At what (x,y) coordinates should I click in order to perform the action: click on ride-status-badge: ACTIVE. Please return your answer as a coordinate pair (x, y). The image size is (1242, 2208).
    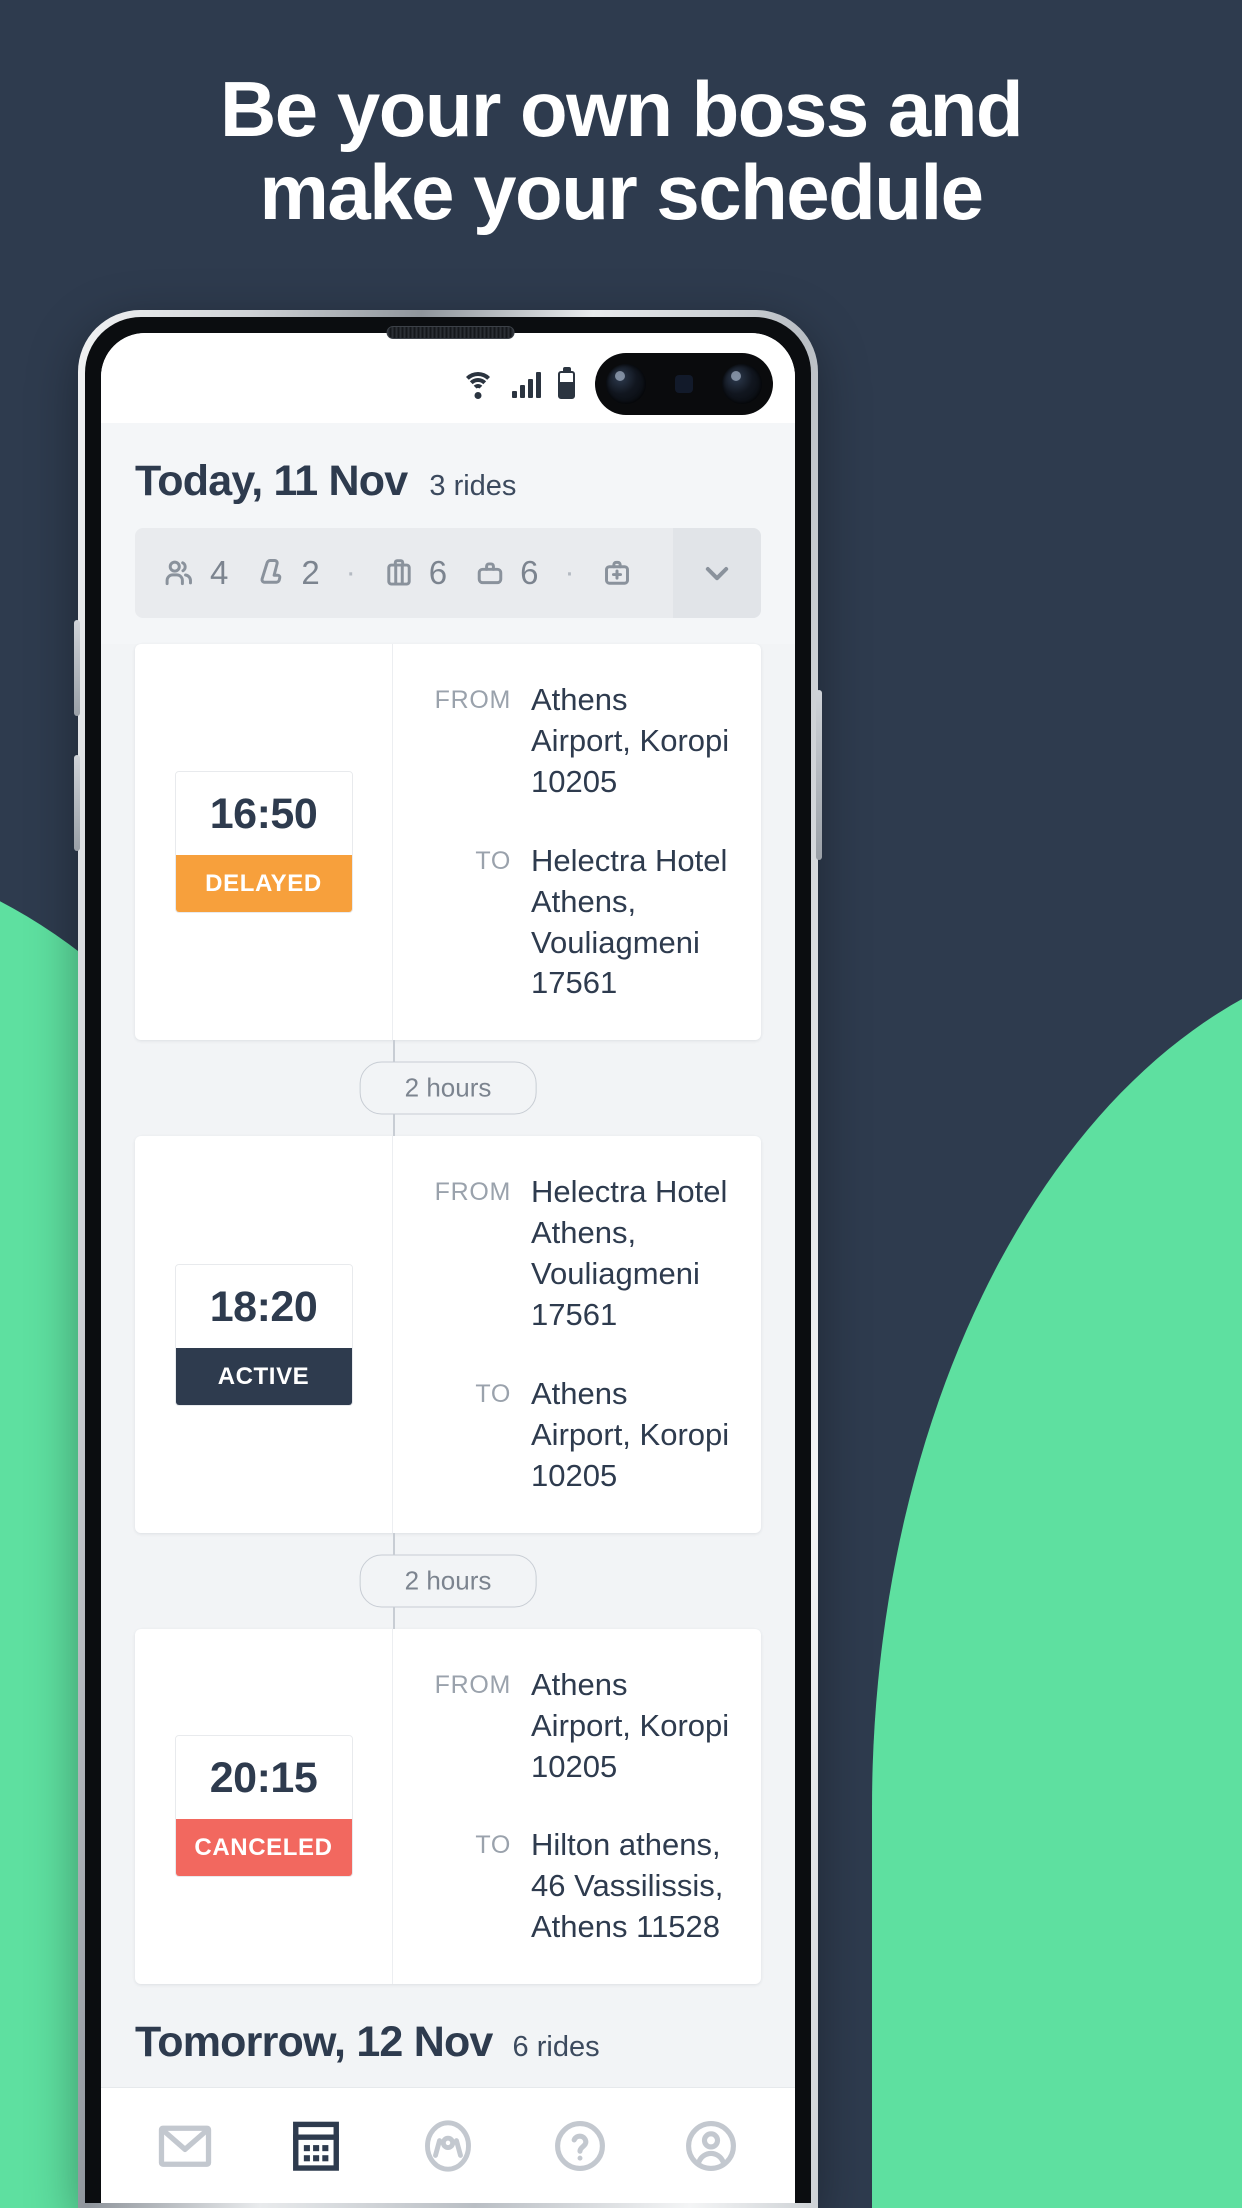
    Looking at the image, I should click on (263, 1376).